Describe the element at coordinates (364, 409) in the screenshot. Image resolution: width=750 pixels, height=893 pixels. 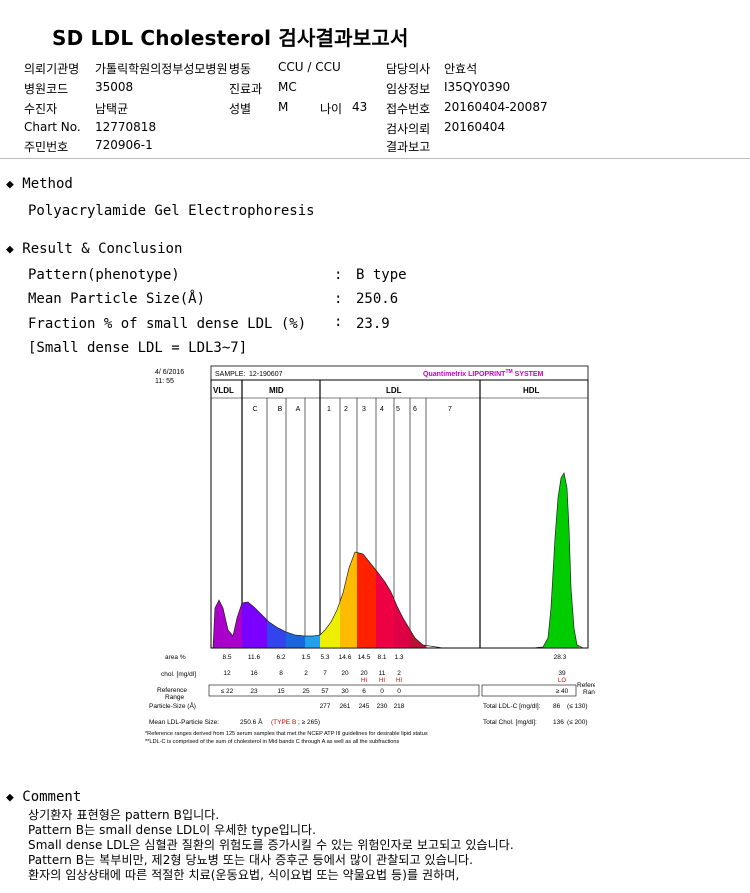
I see `subband-label: 3` at that location.